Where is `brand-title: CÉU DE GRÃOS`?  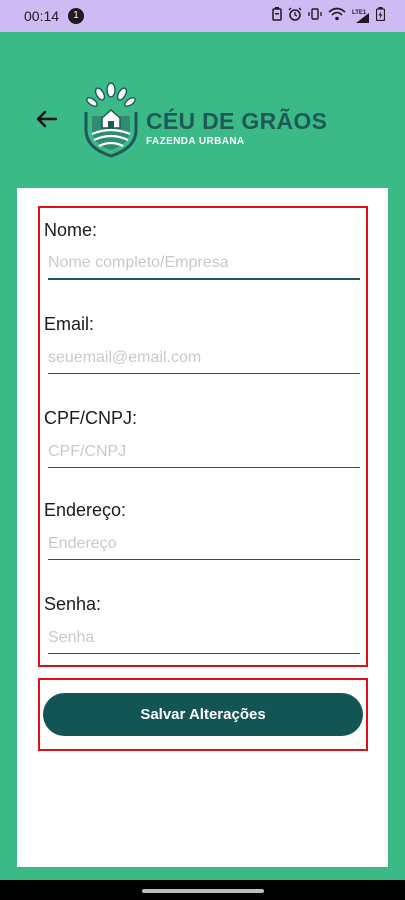
brand-title: CÉU DE GRÃOS is located at coordinates (237, 121).